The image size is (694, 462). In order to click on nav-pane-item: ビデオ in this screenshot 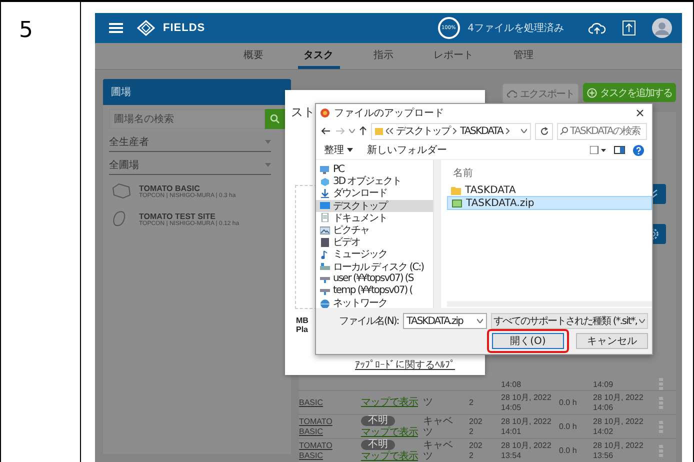, I will do `click(374, 242)`.